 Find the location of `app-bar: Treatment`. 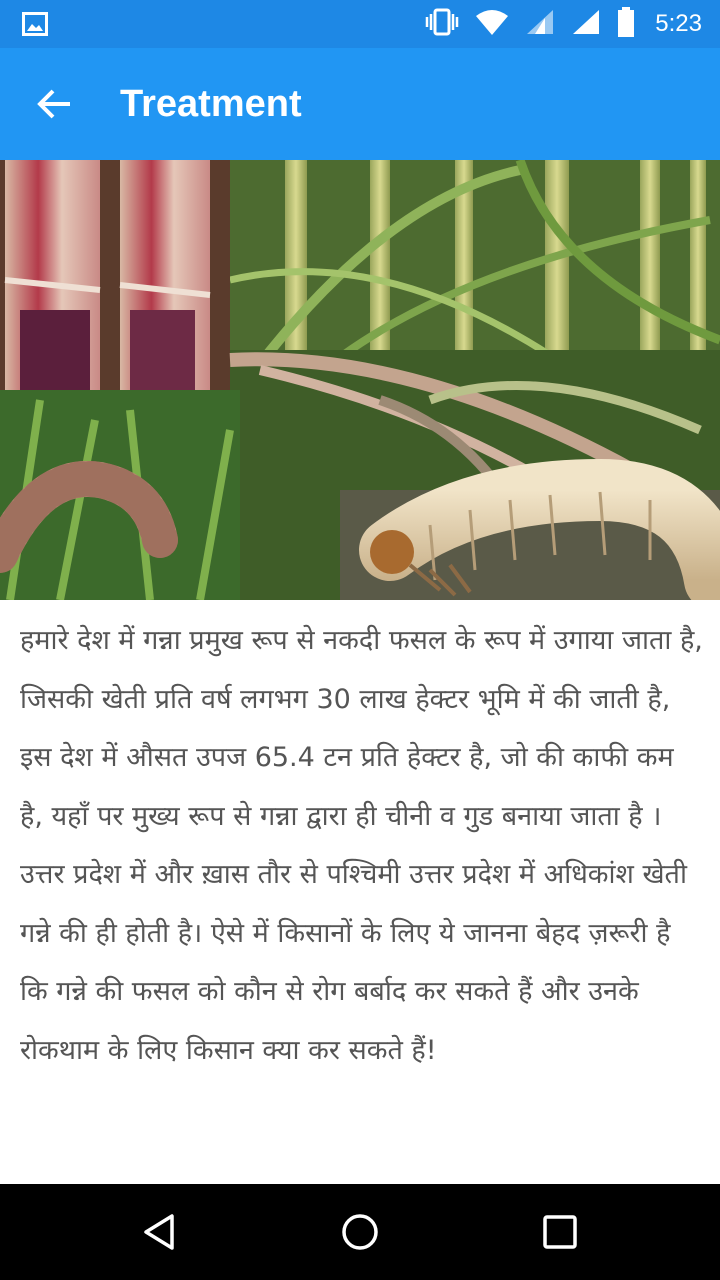

app-bar: Treatment is located at coordinates (360, 104).